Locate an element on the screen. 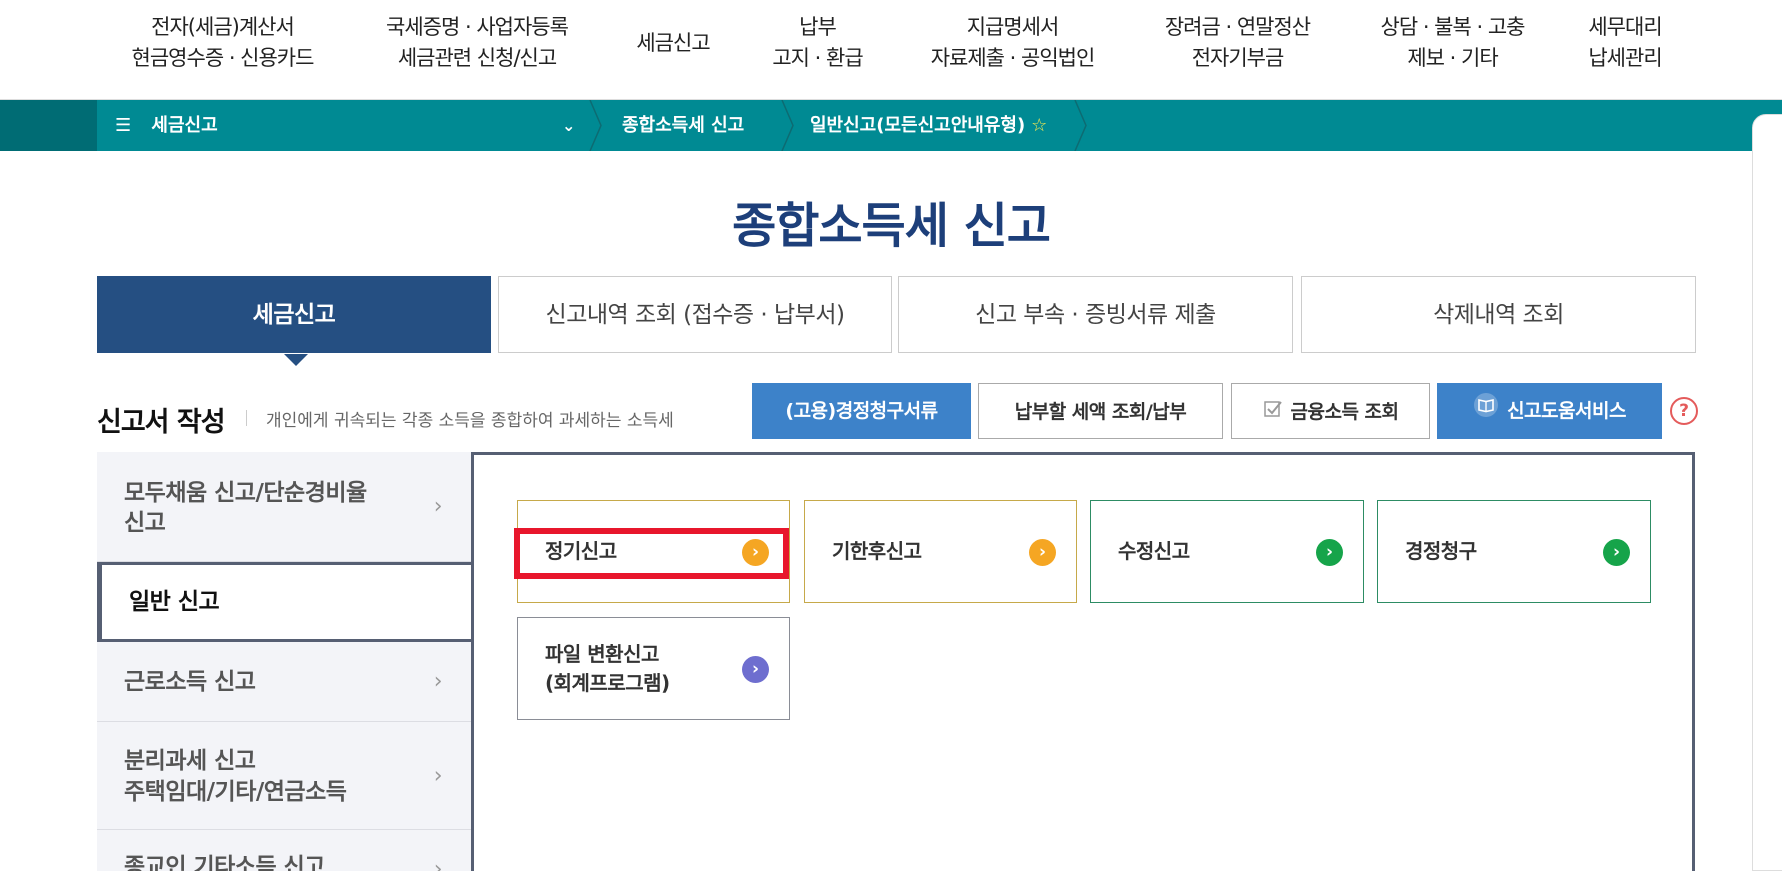  section-title: 신고서 작성 is located at coordinates (161, 422).